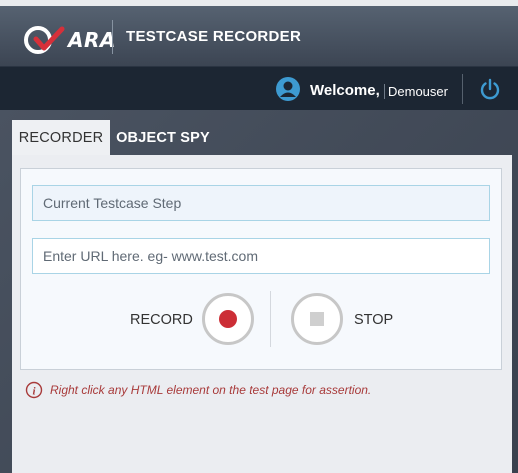 This screenshot has height=473, width=518. I want to click on stop-square-icon, so click(317, 319).